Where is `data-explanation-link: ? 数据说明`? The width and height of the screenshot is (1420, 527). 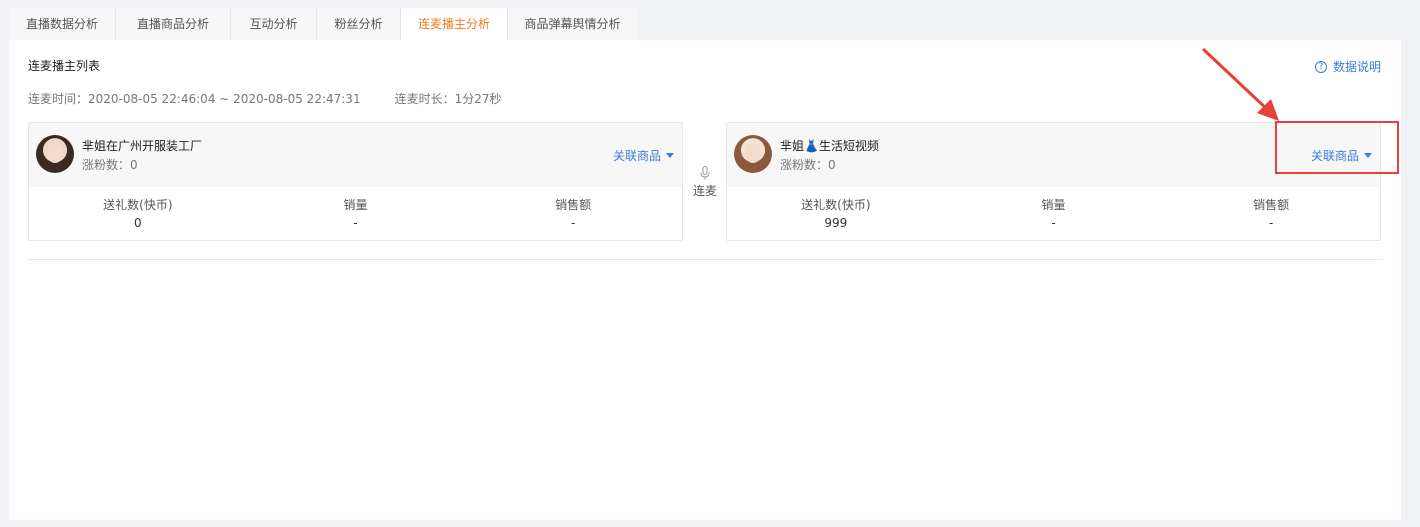 data-explanation-link: ? 数据说明 is located at coordinates (1347, 66).